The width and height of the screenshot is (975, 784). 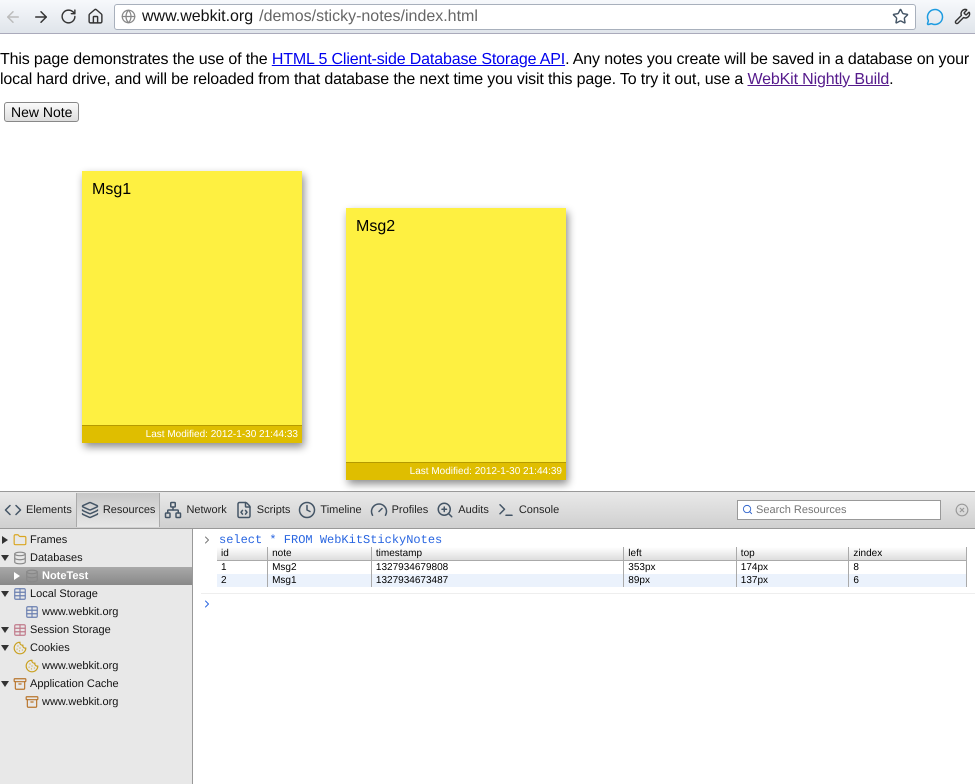 I want to click on layers-icon, so click(x=89, y=510).